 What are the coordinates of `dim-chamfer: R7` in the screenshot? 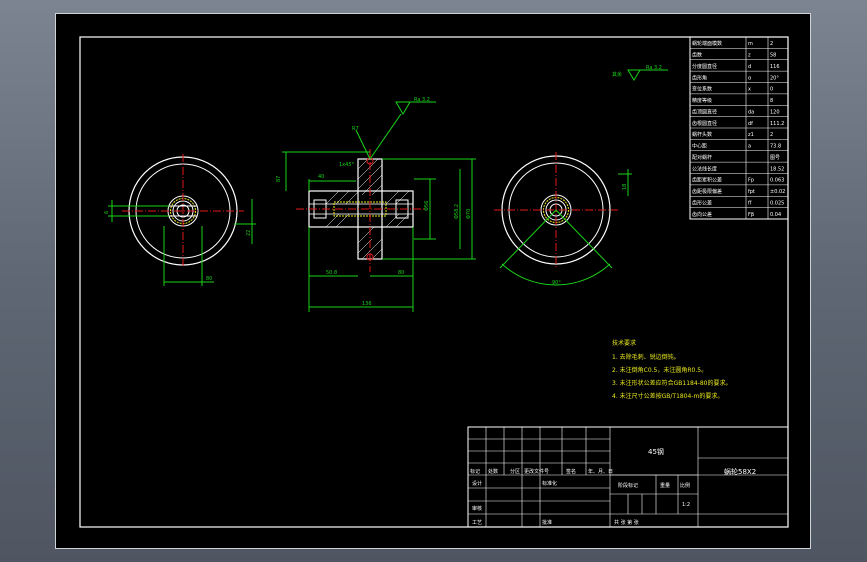 It's located at (355, 129).